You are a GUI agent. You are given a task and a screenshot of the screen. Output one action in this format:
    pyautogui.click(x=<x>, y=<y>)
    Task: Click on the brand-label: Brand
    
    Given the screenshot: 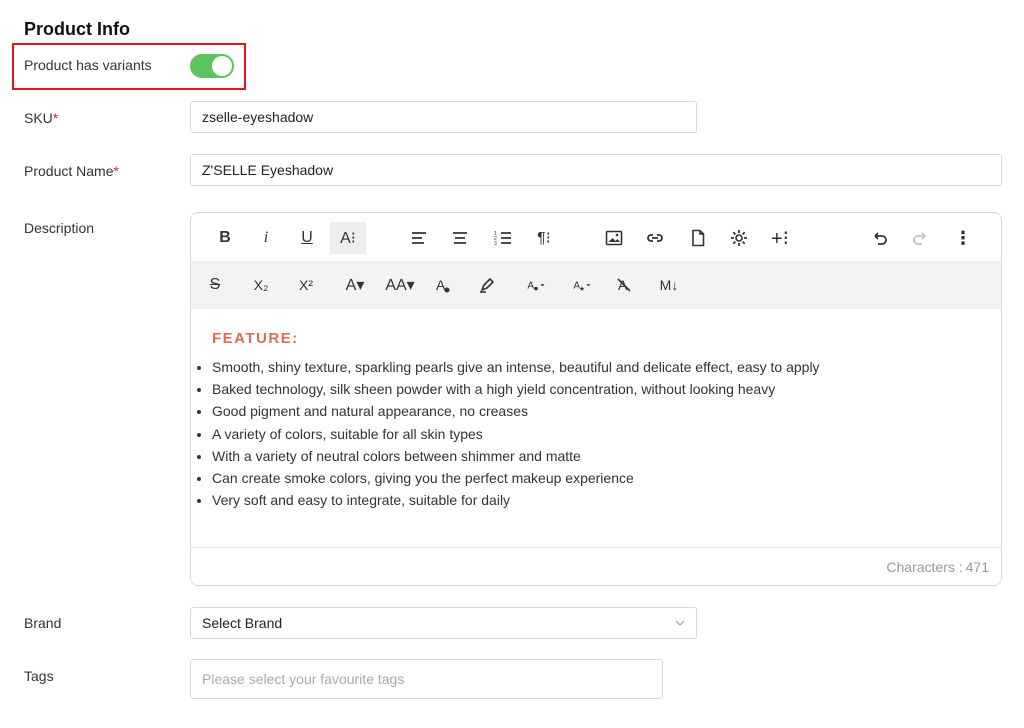 What is the action you would take?
    pyautogui.click(x=43, y=623)
    